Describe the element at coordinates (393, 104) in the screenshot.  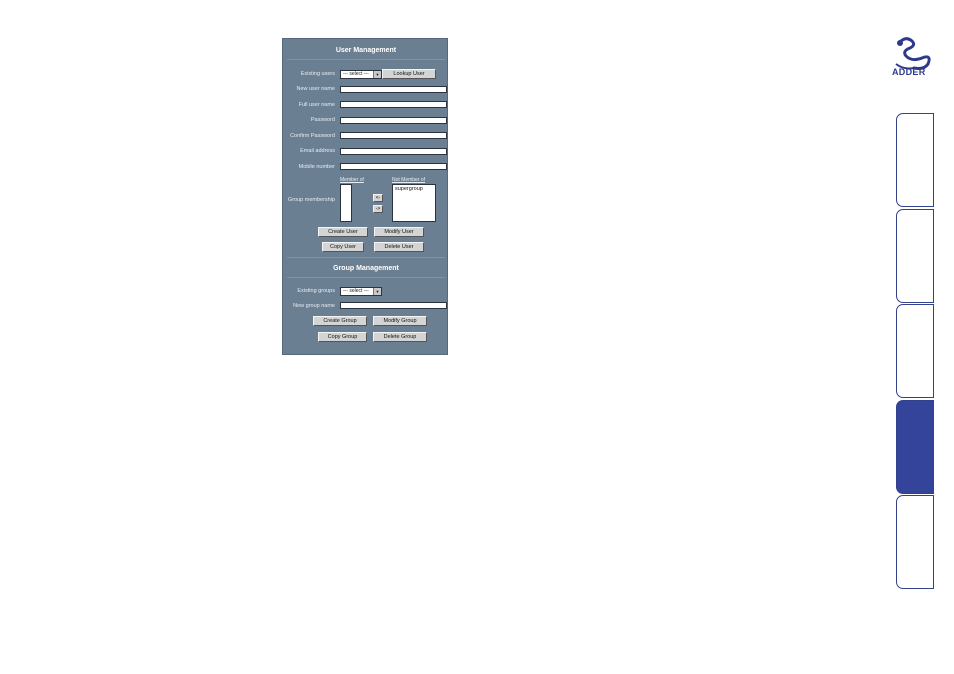
I see `full-user-name-field` at that location.